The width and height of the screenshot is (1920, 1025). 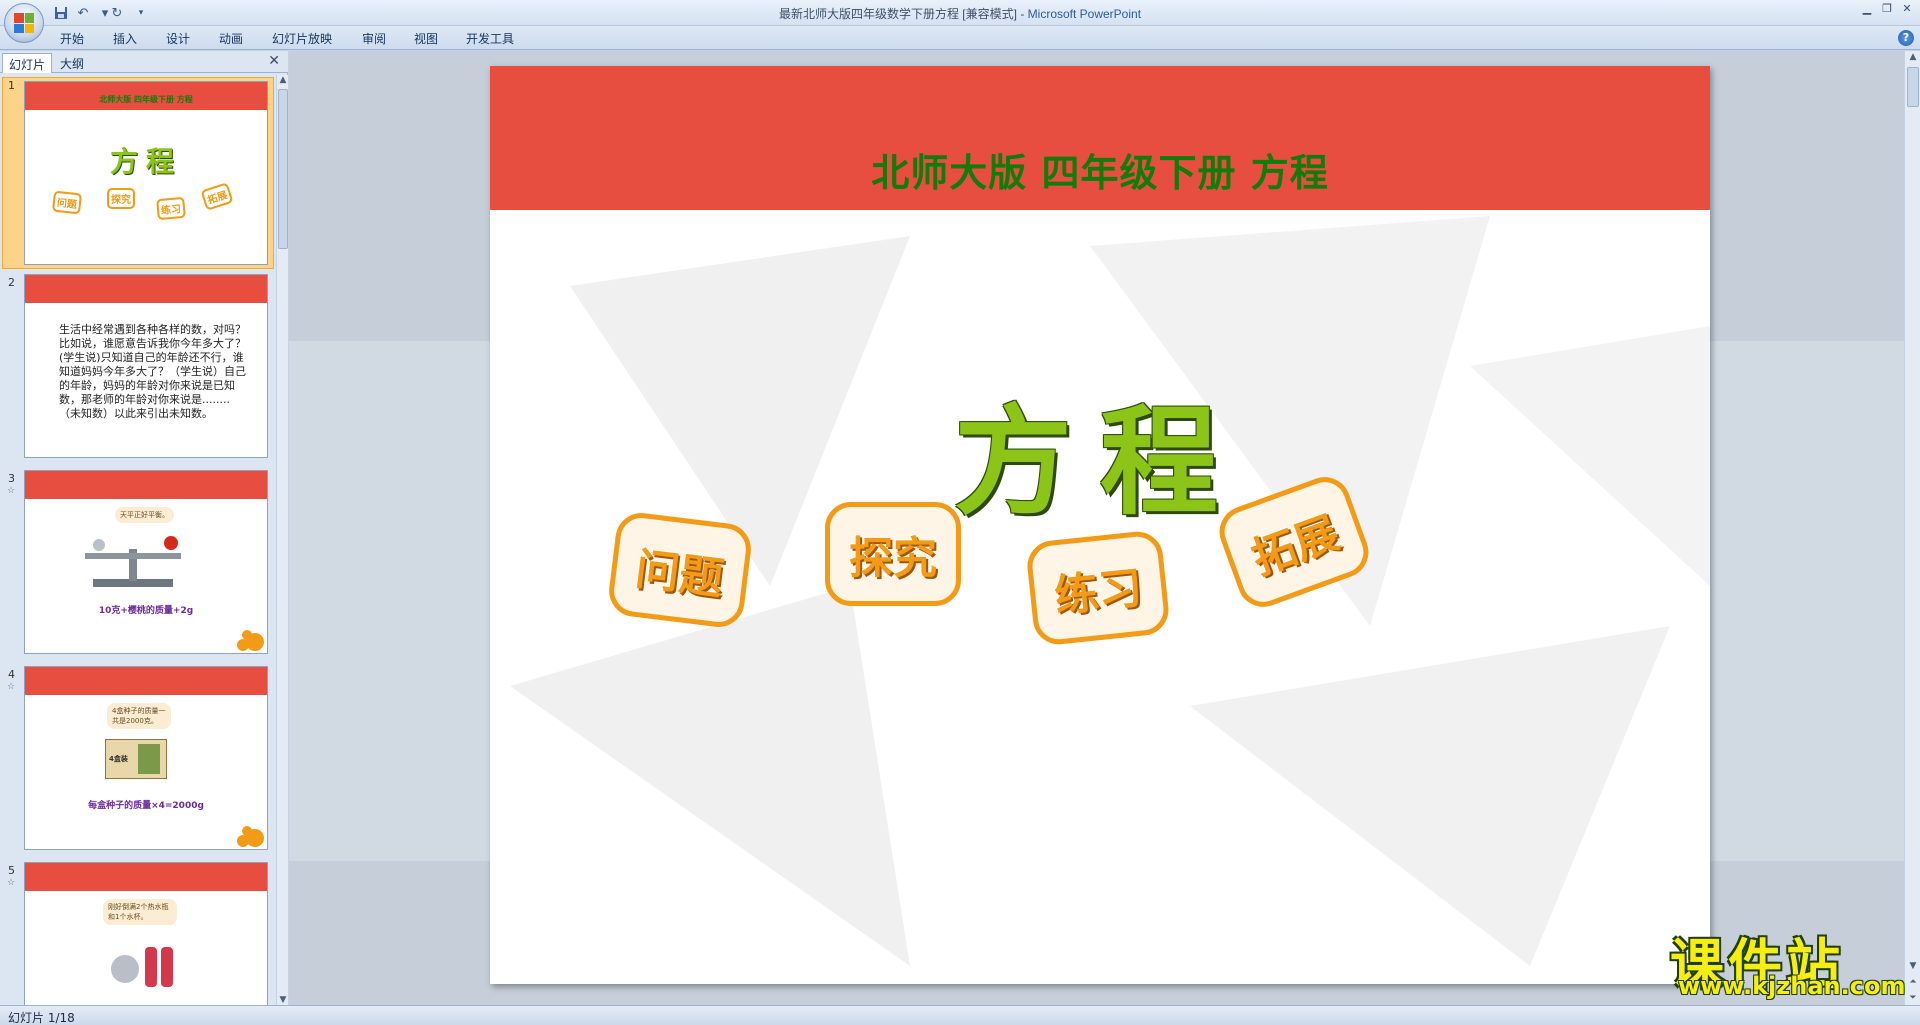 I want to click on thumb-pill: 问题, so click(x=67, y=202).